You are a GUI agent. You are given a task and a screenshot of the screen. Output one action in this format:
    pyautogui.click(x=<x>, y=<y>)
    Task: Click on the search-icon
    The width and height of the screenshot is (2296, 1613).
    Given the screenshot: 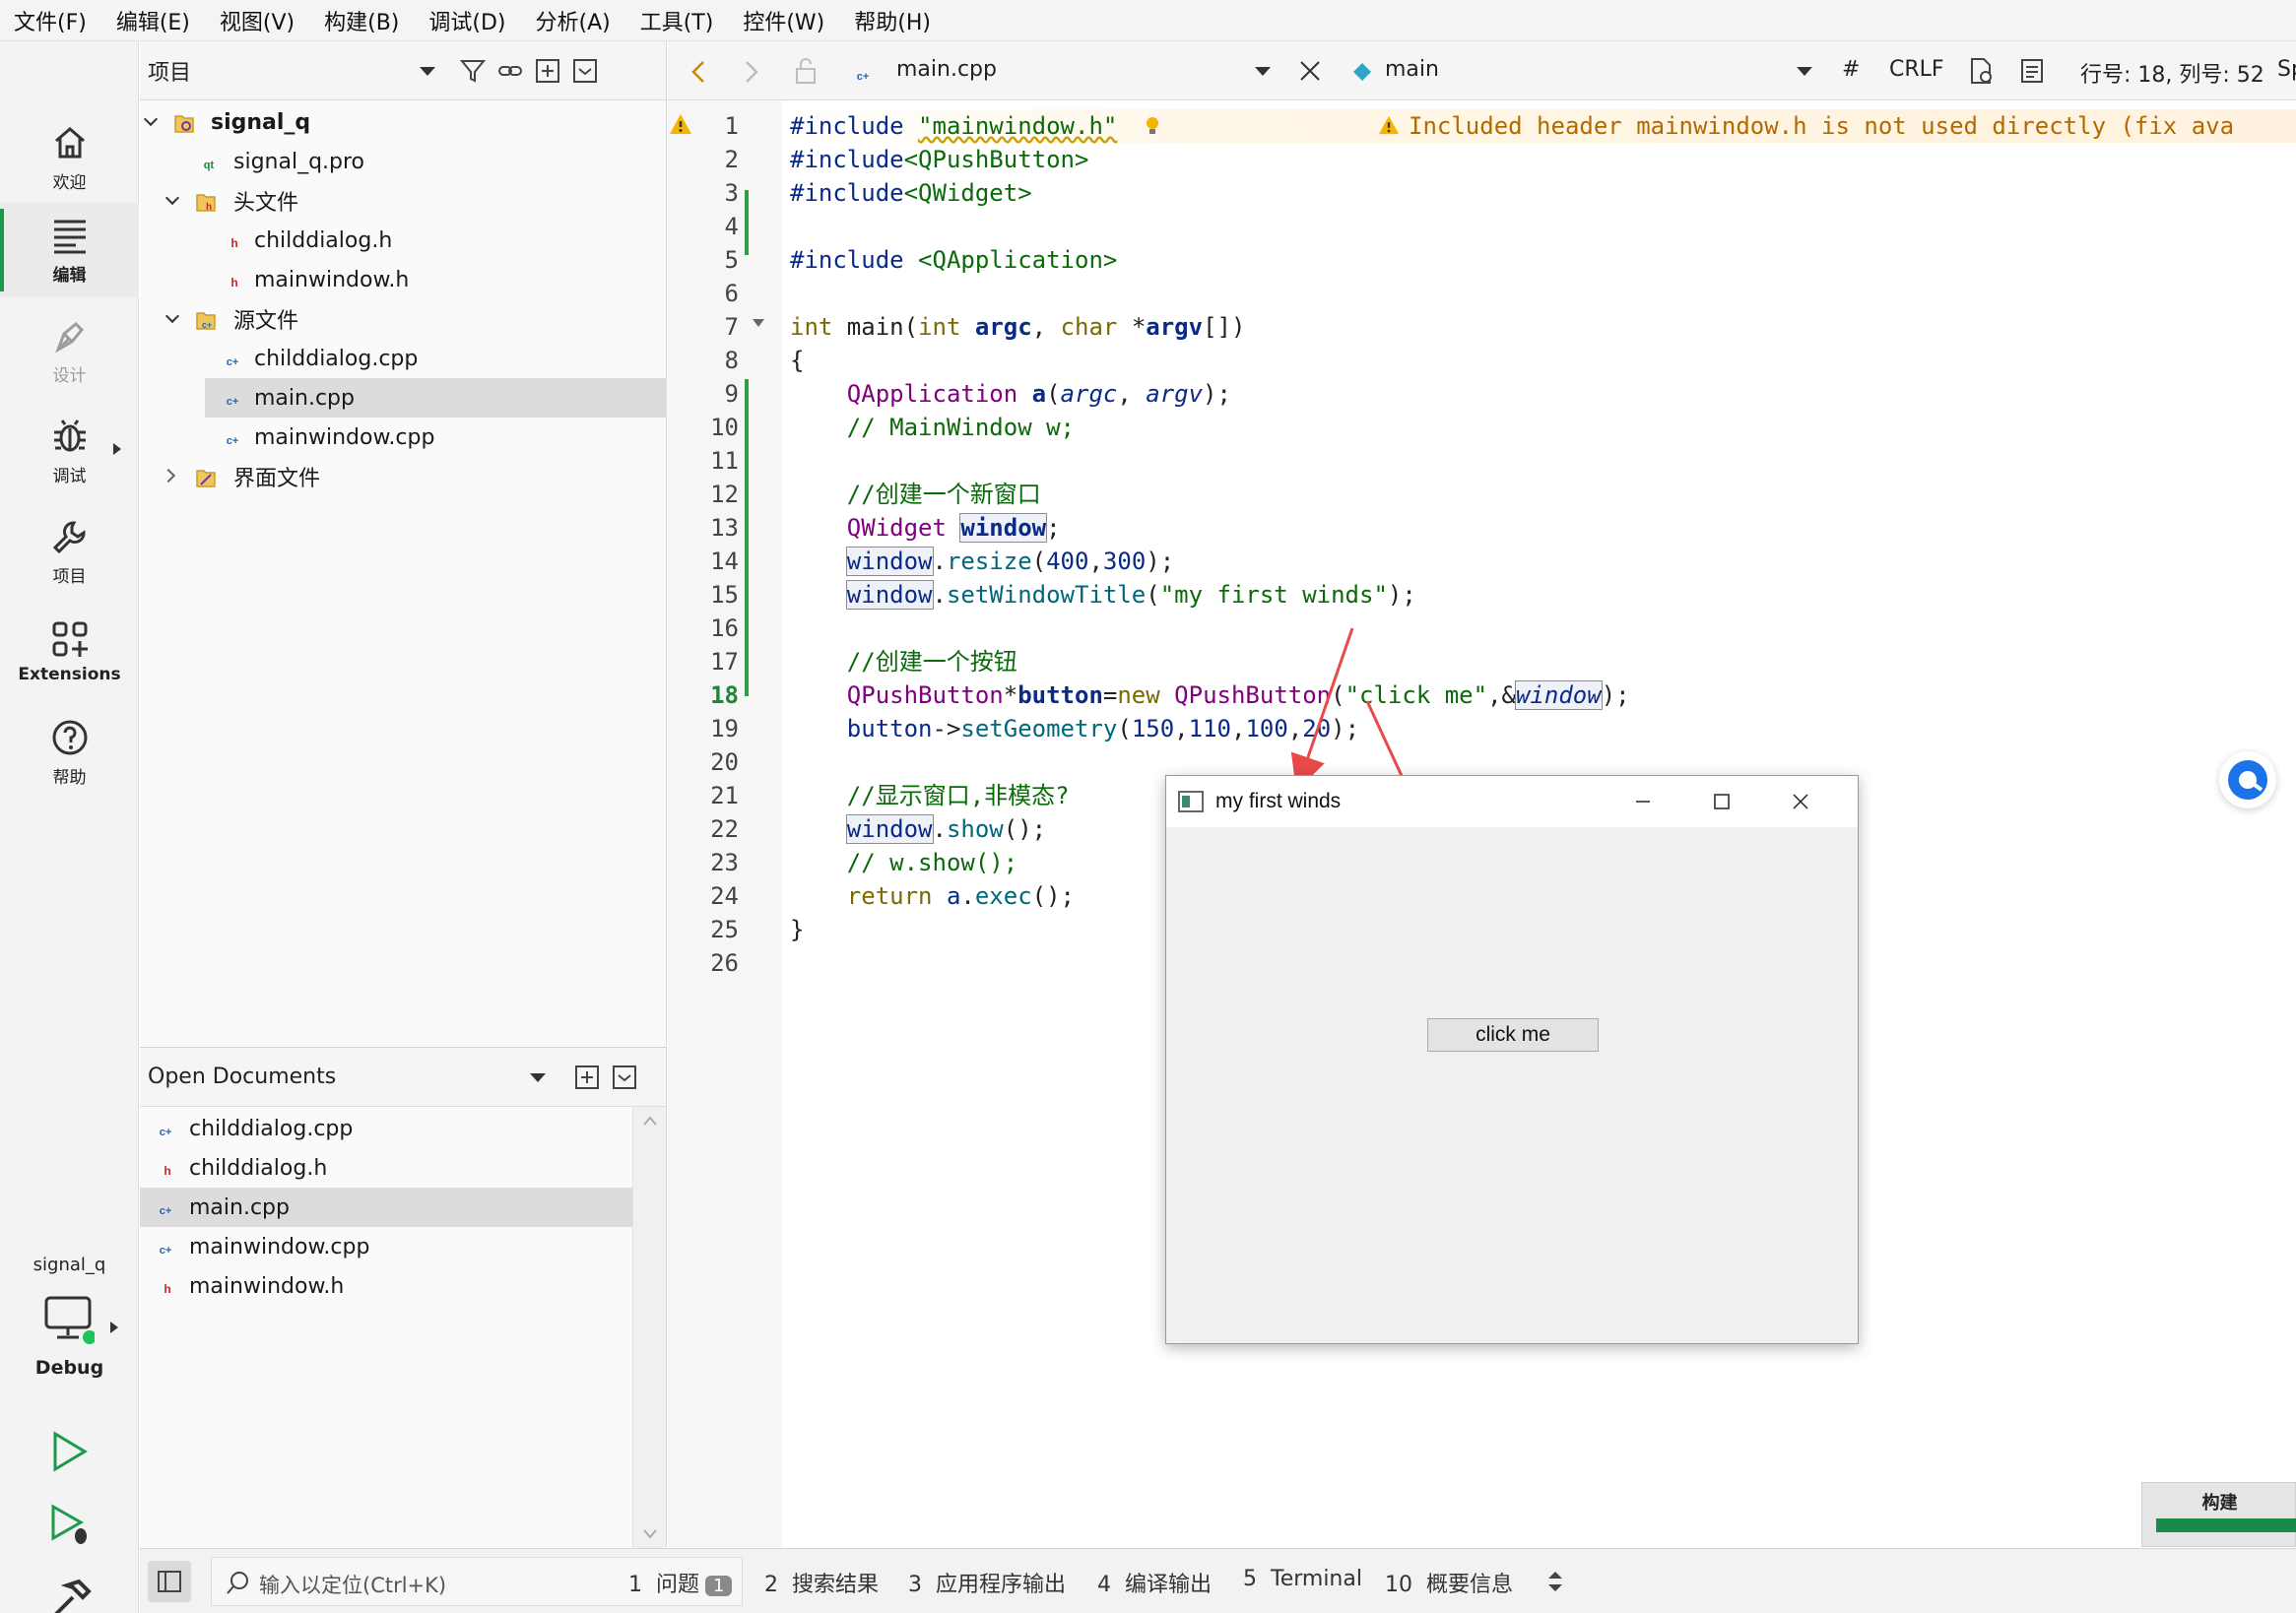 What is the action you would take?
    pyautogui.click(x=237, y=1583)
    